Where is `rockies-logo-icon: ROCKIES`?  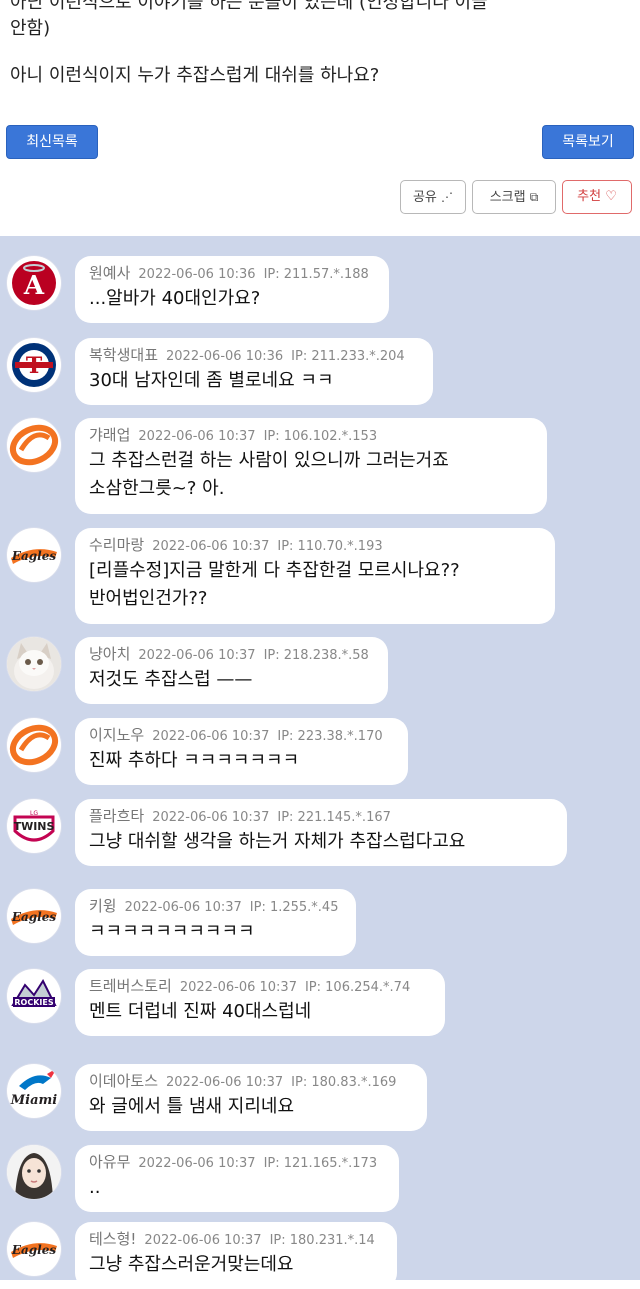 rockies-logo-icon: ROCKIES is located at coordinates (34, 996).